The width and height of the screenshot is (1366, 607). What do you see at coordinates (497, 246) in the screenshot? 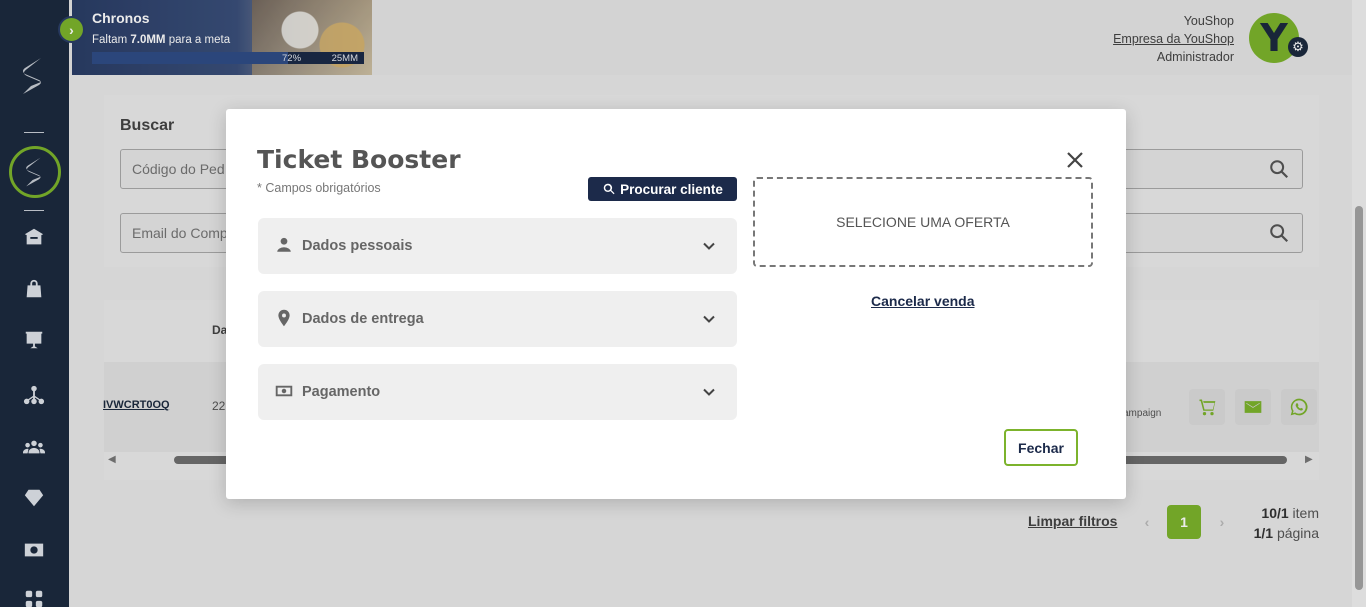
I see `accordion-personal-data: Dados pessoais` at bounding box center [497, 246].